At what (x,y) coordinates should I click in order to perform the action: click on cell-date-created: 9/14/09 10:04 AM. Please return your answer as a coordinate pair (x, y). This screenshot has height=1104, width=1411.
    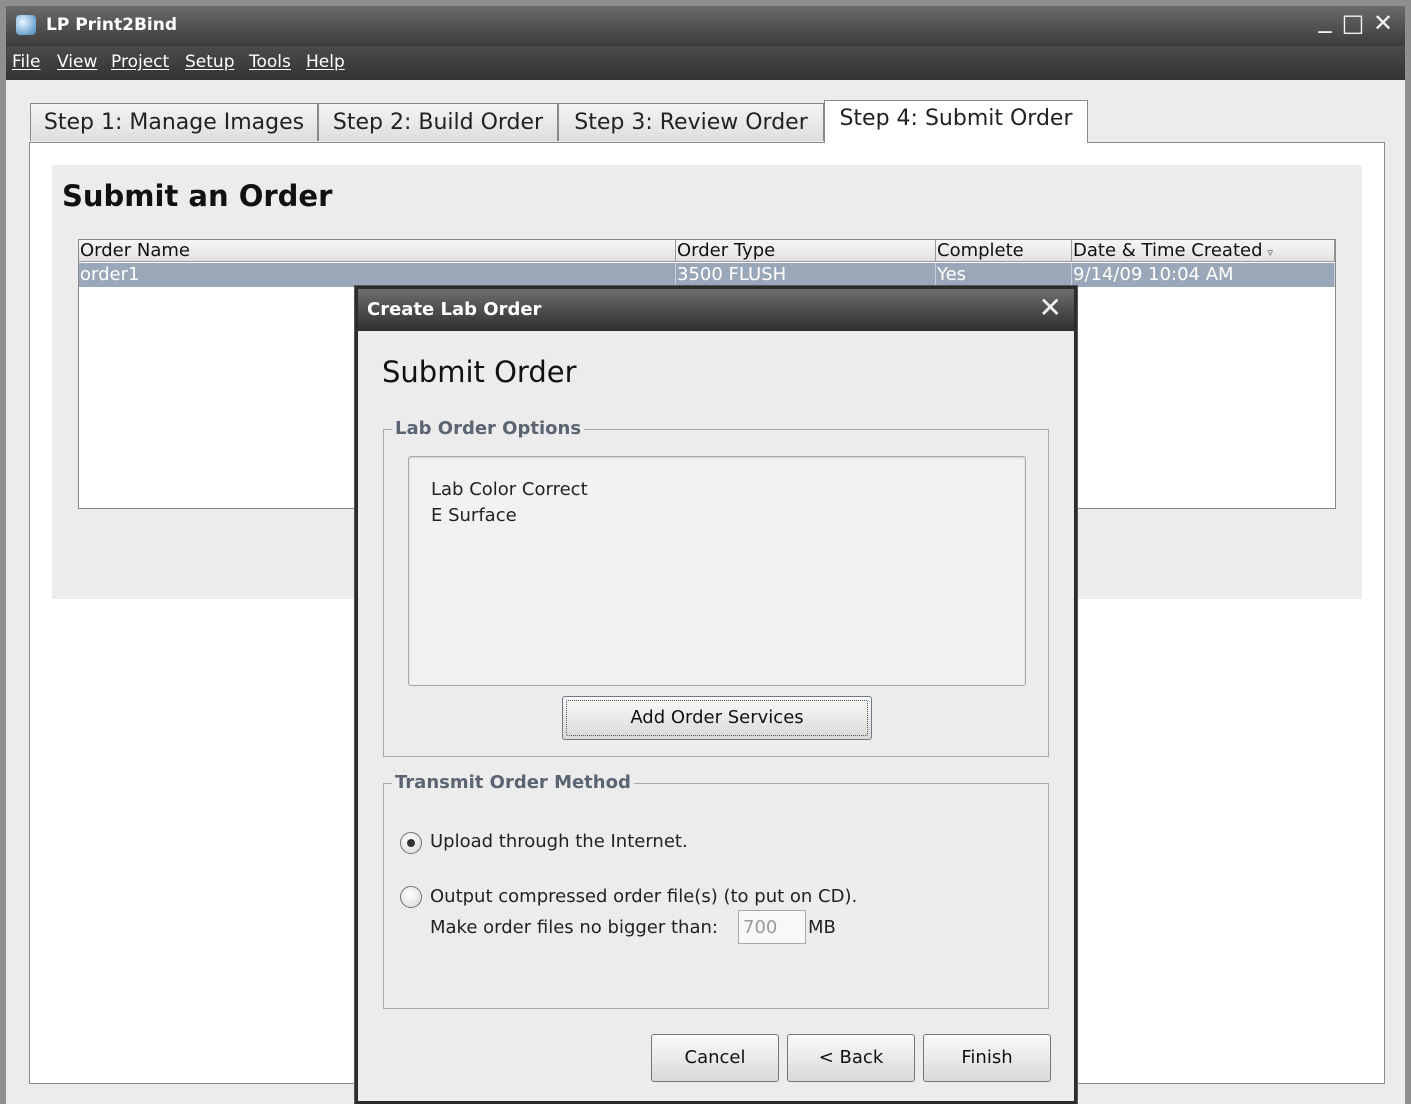
    Looking at the image, I should click on (1203, 275).